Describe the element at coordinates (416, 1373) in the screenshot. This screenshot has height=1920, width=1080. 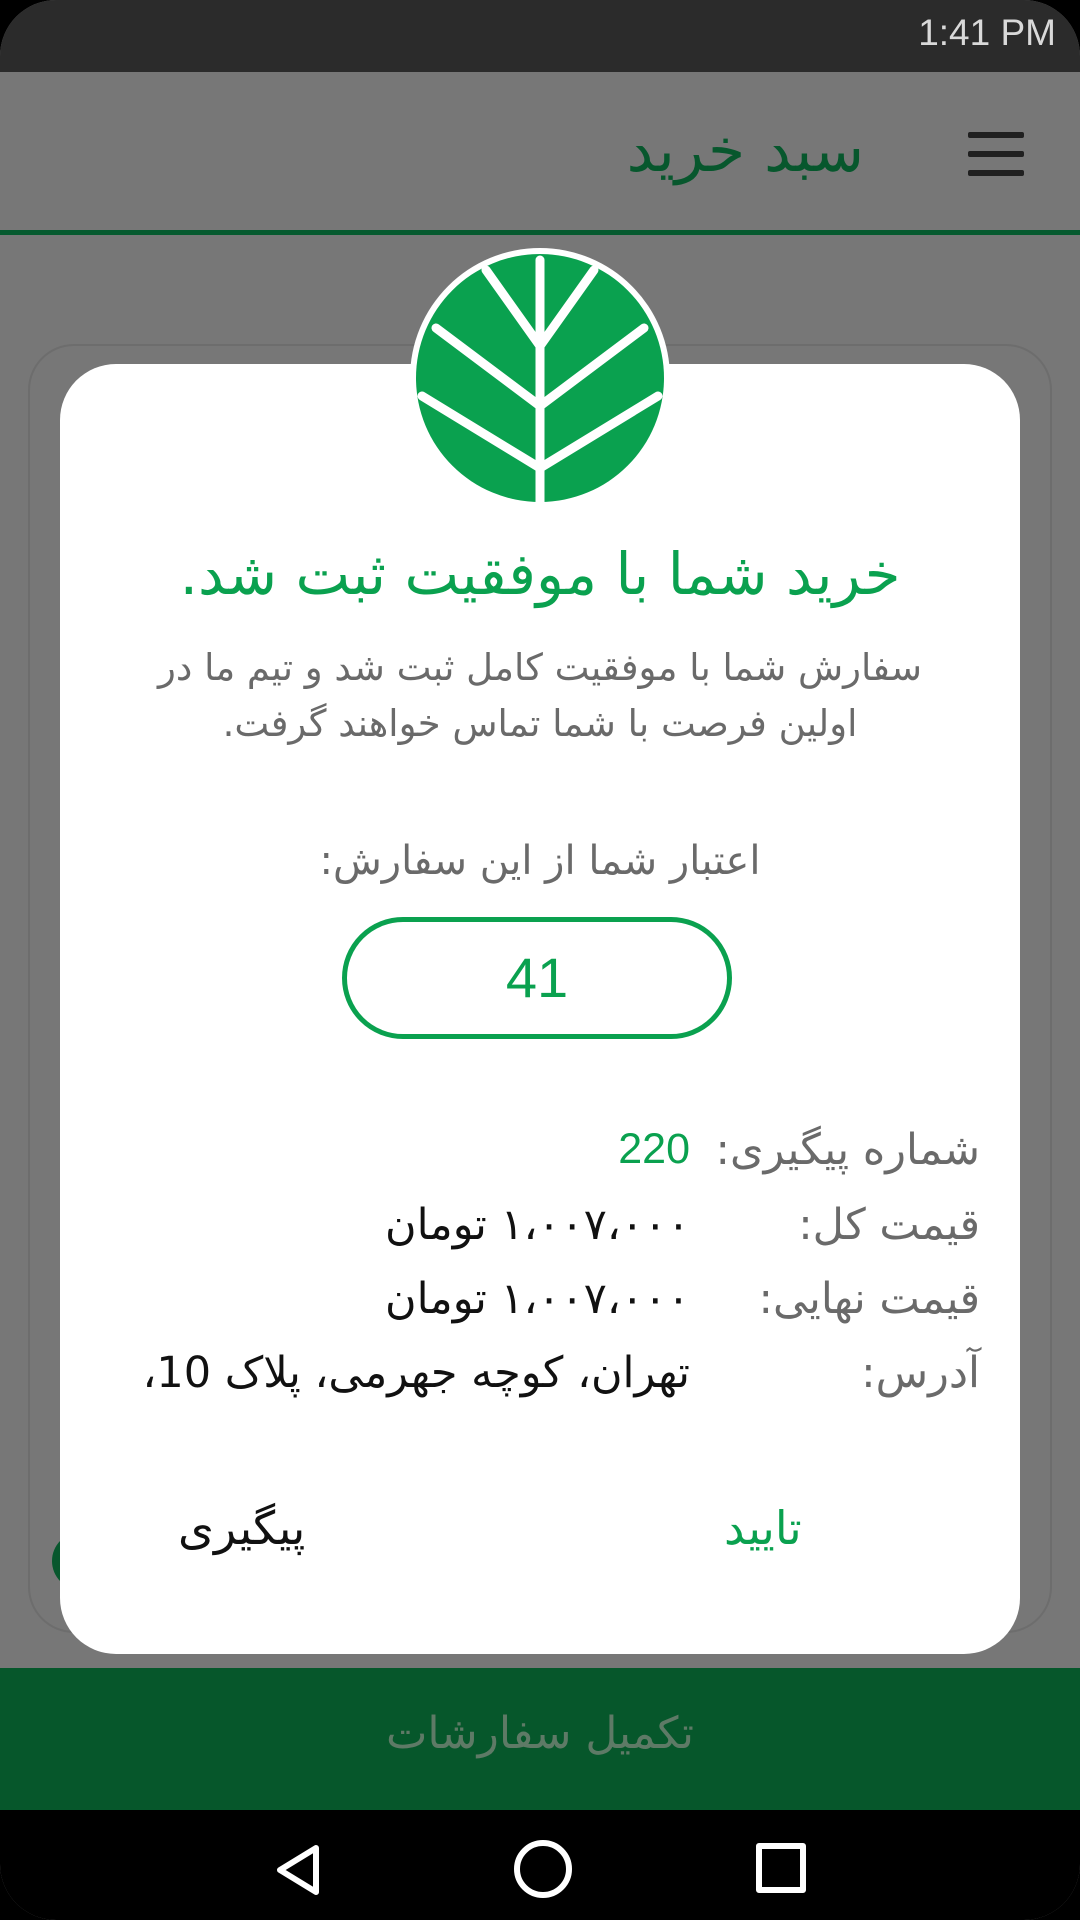
I see `address-value: تهران، کوچه جهرمی، پلاک 10،` at that location.